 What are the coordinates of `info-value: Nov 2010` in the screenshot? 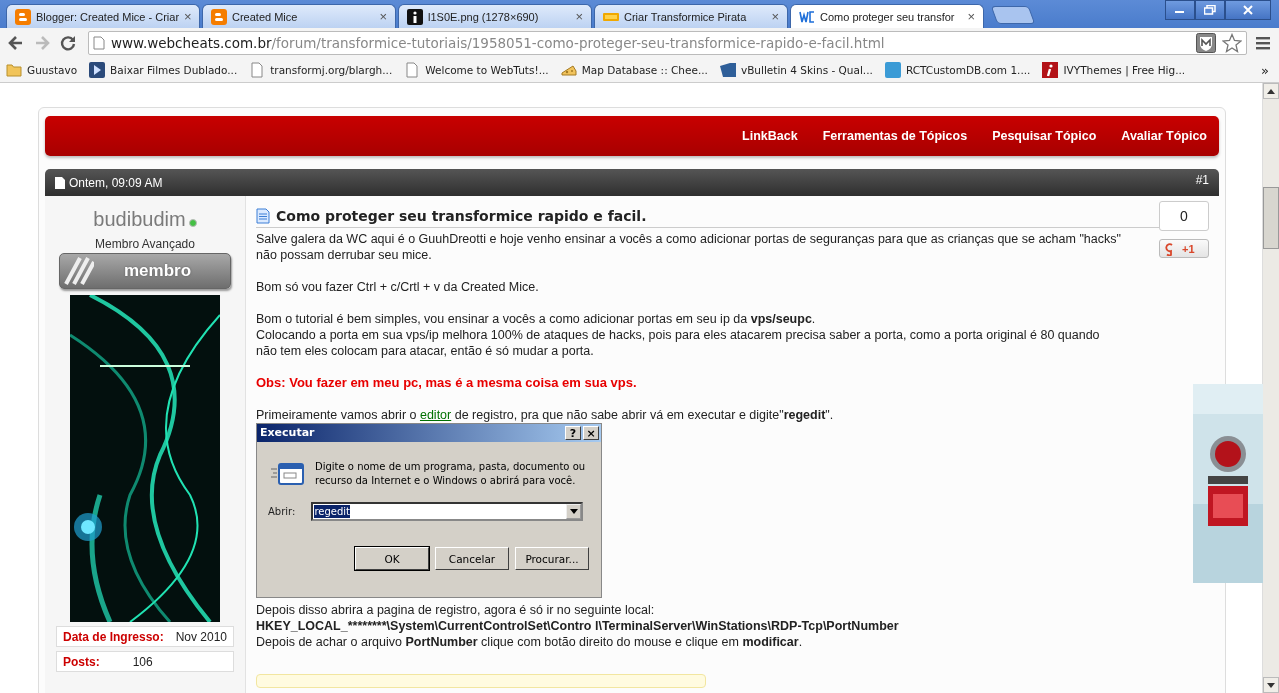 It's located at (201, 636).